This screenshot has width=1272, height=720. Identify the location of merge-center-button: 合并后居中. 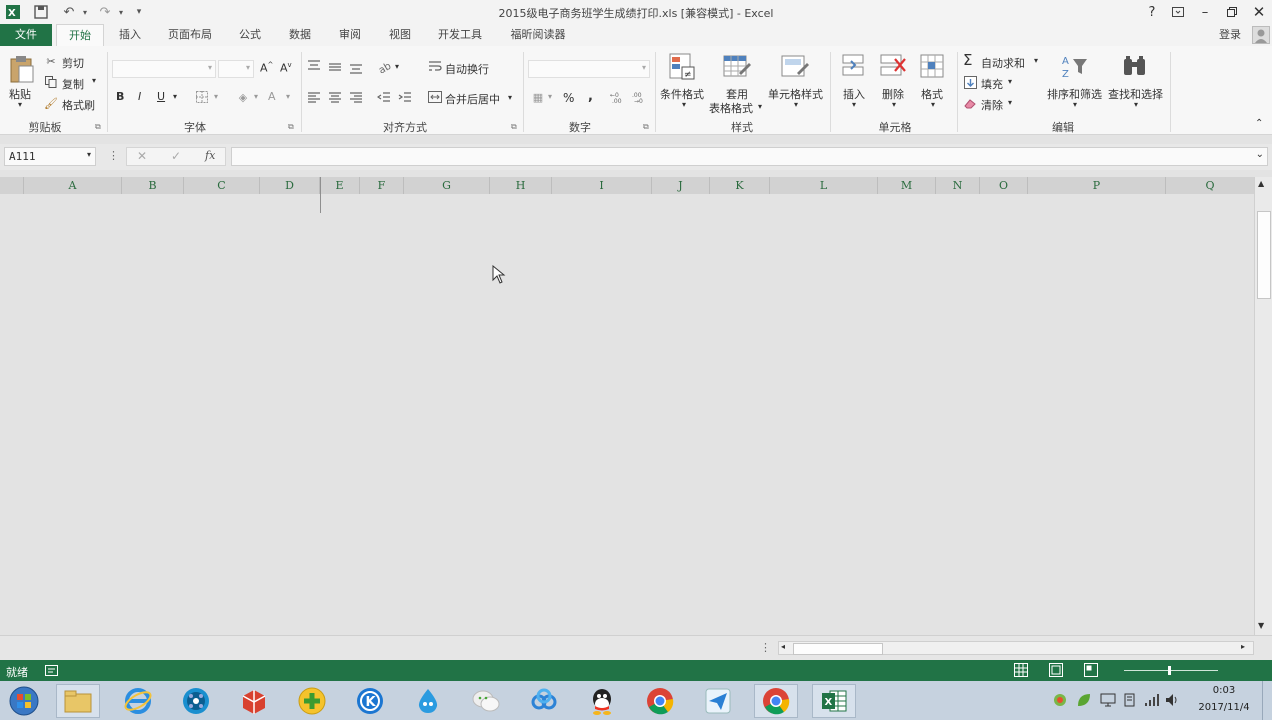
(472, 99).